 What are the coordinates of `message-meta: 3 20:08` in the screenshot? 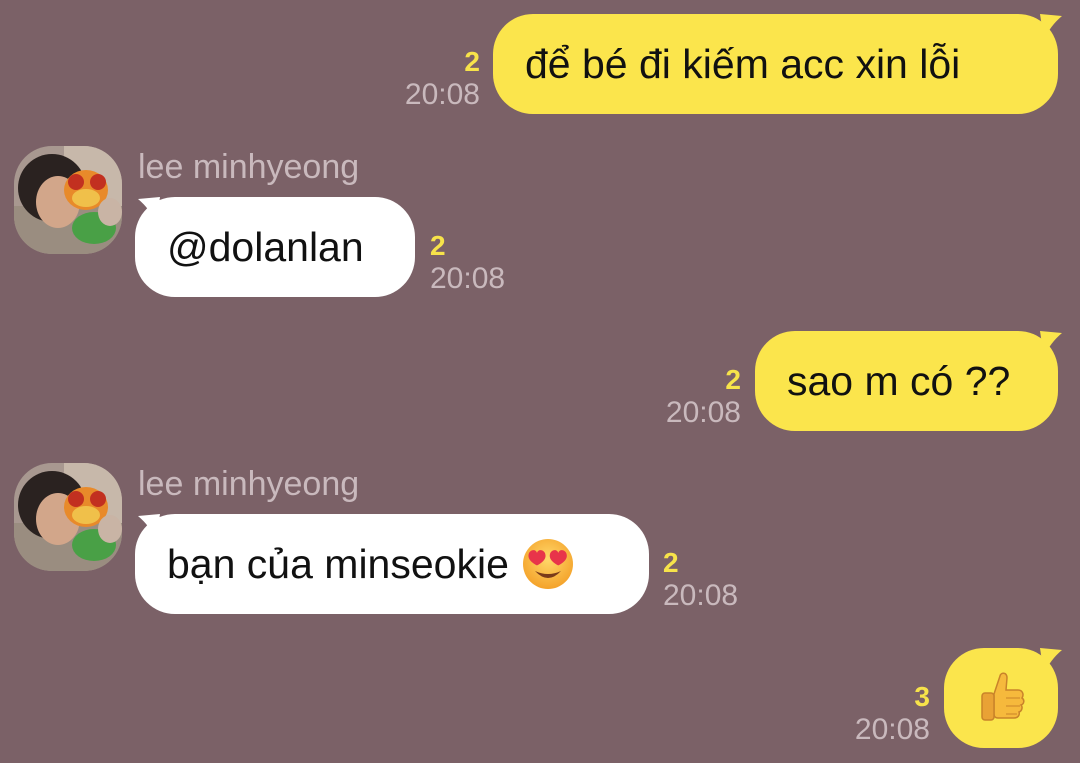 It's located at (892, 714).